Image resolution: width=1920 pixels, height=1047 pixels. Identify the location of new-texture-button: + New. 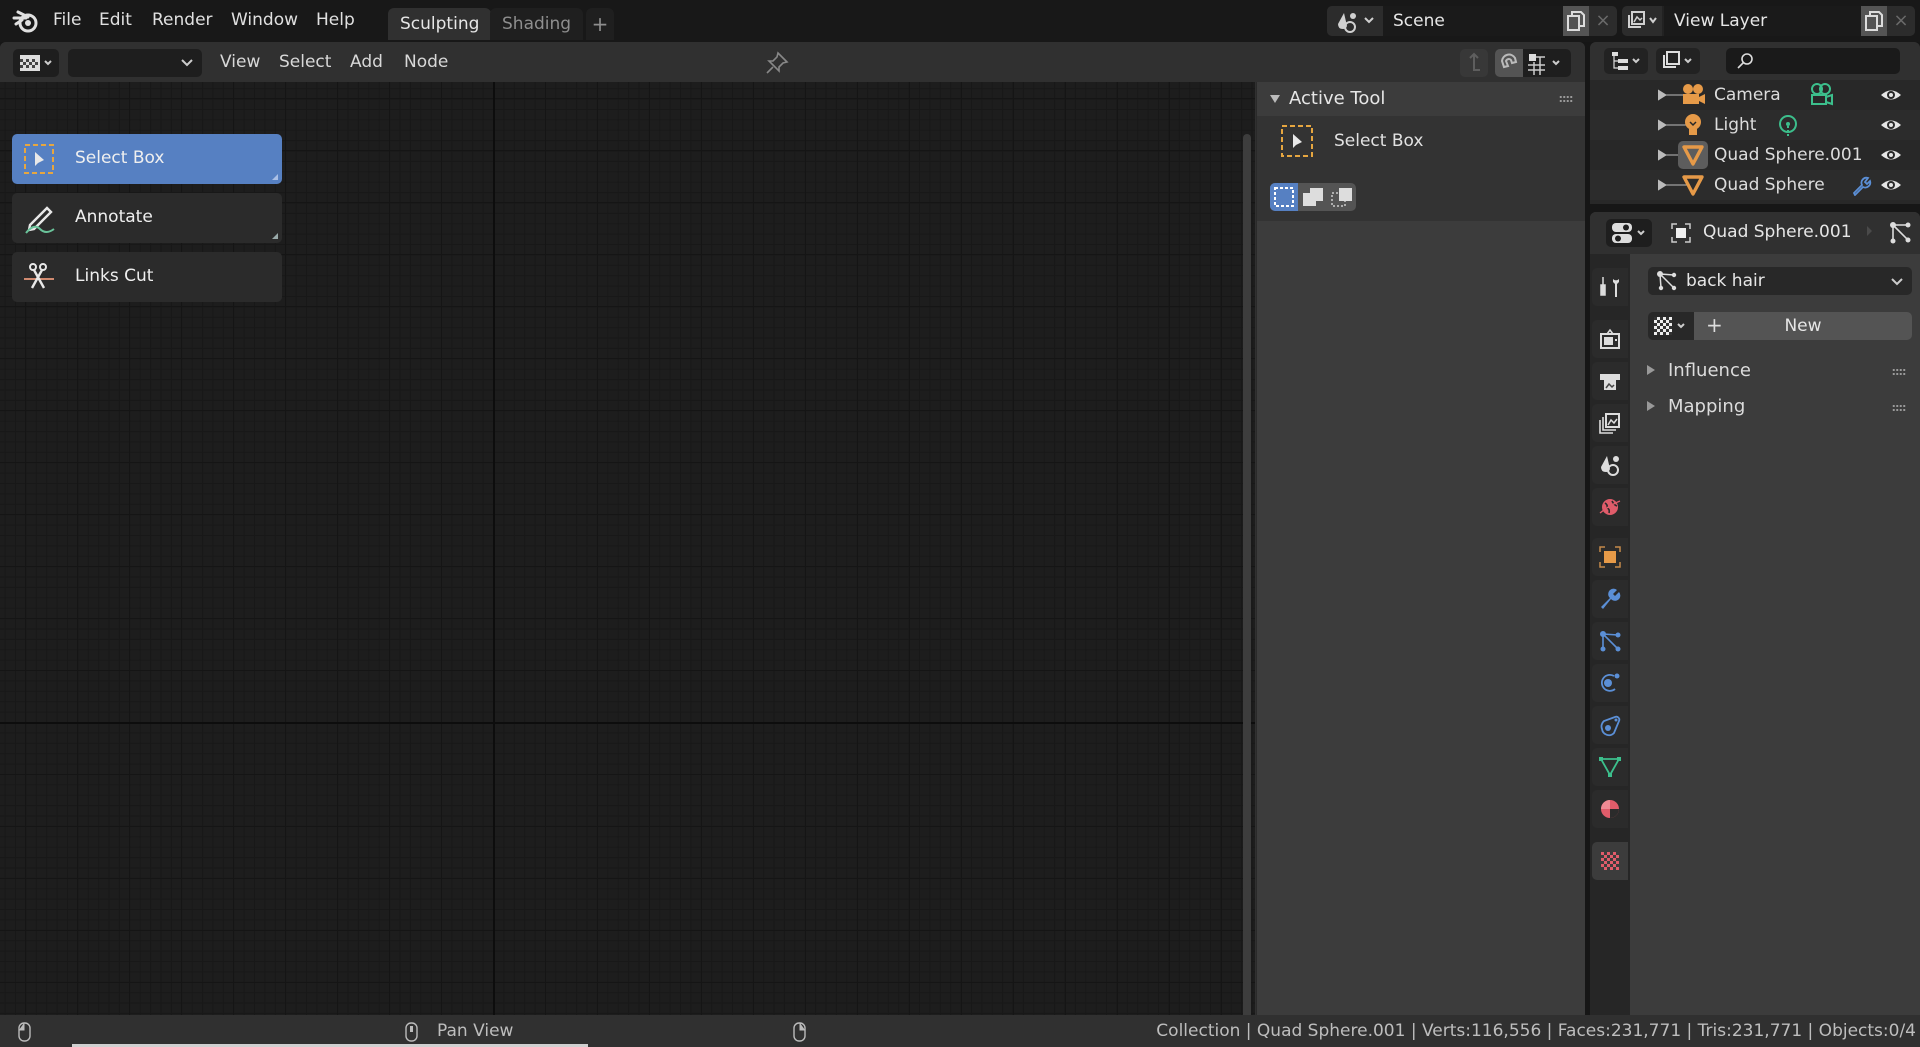
(1803, 326).